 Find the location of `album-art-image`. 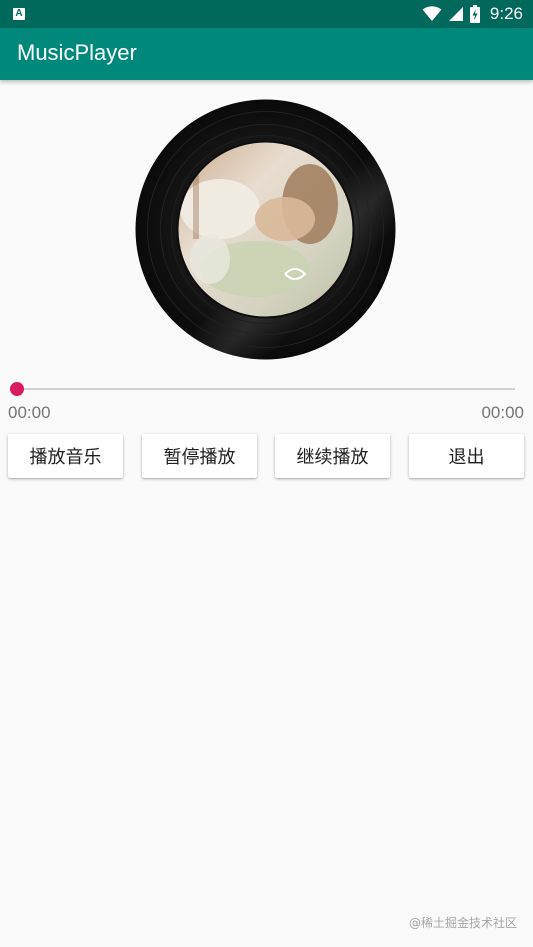

album-art-image is located at coordinates (265, 229).